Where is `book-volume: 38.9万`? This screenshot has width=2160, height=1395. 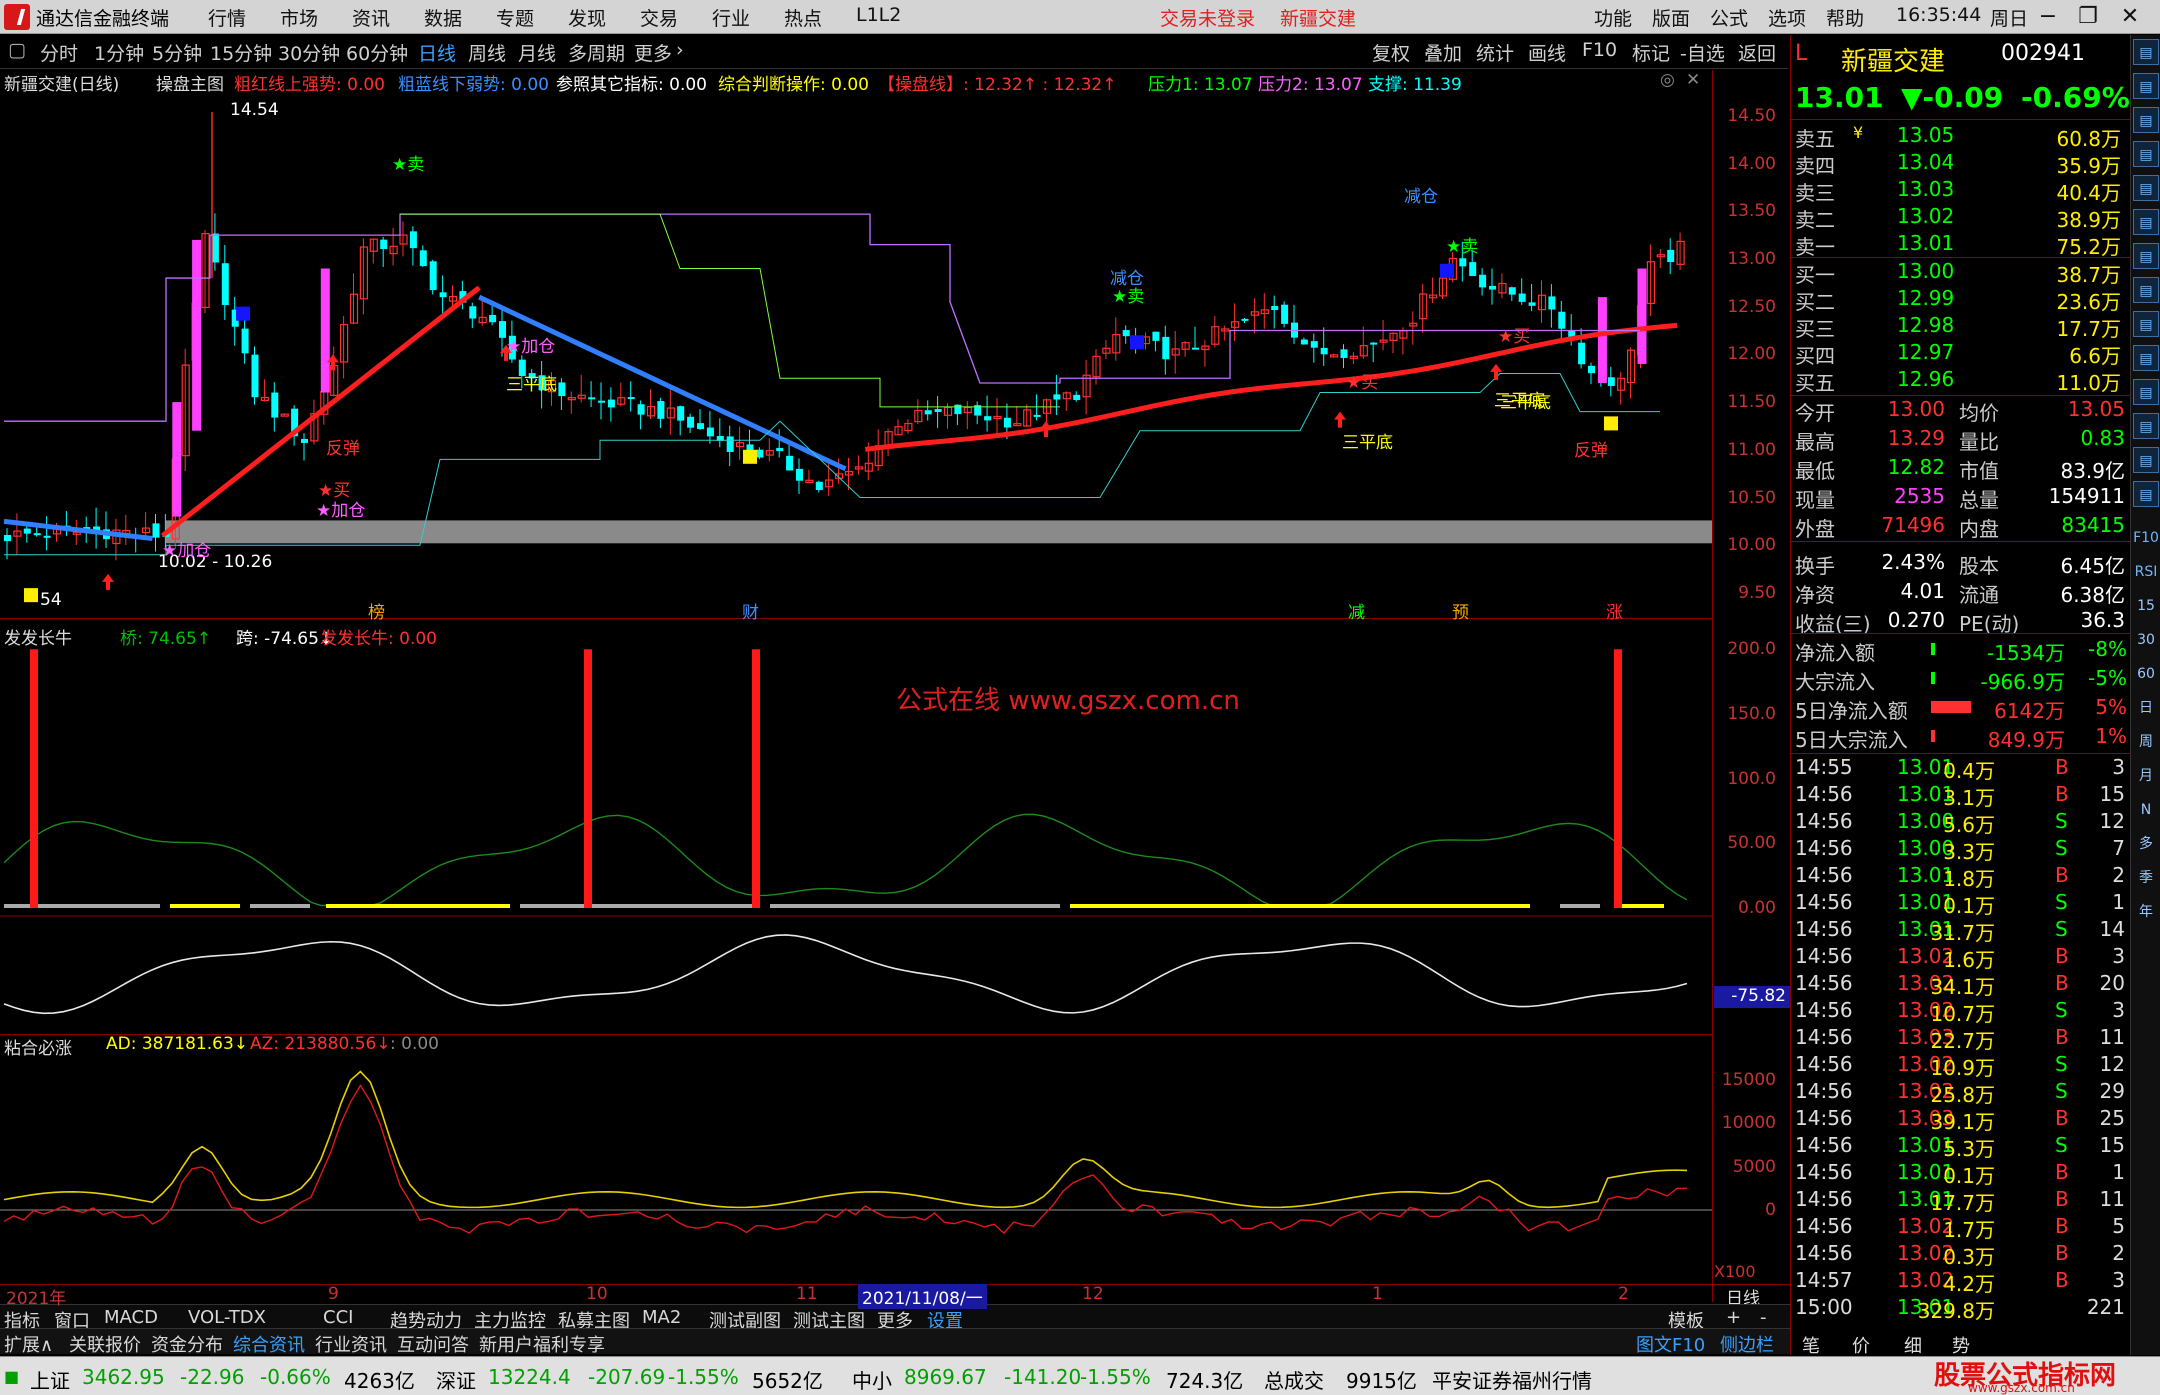 book-volume: 38.9万 is located at coordinates (2088, 218).